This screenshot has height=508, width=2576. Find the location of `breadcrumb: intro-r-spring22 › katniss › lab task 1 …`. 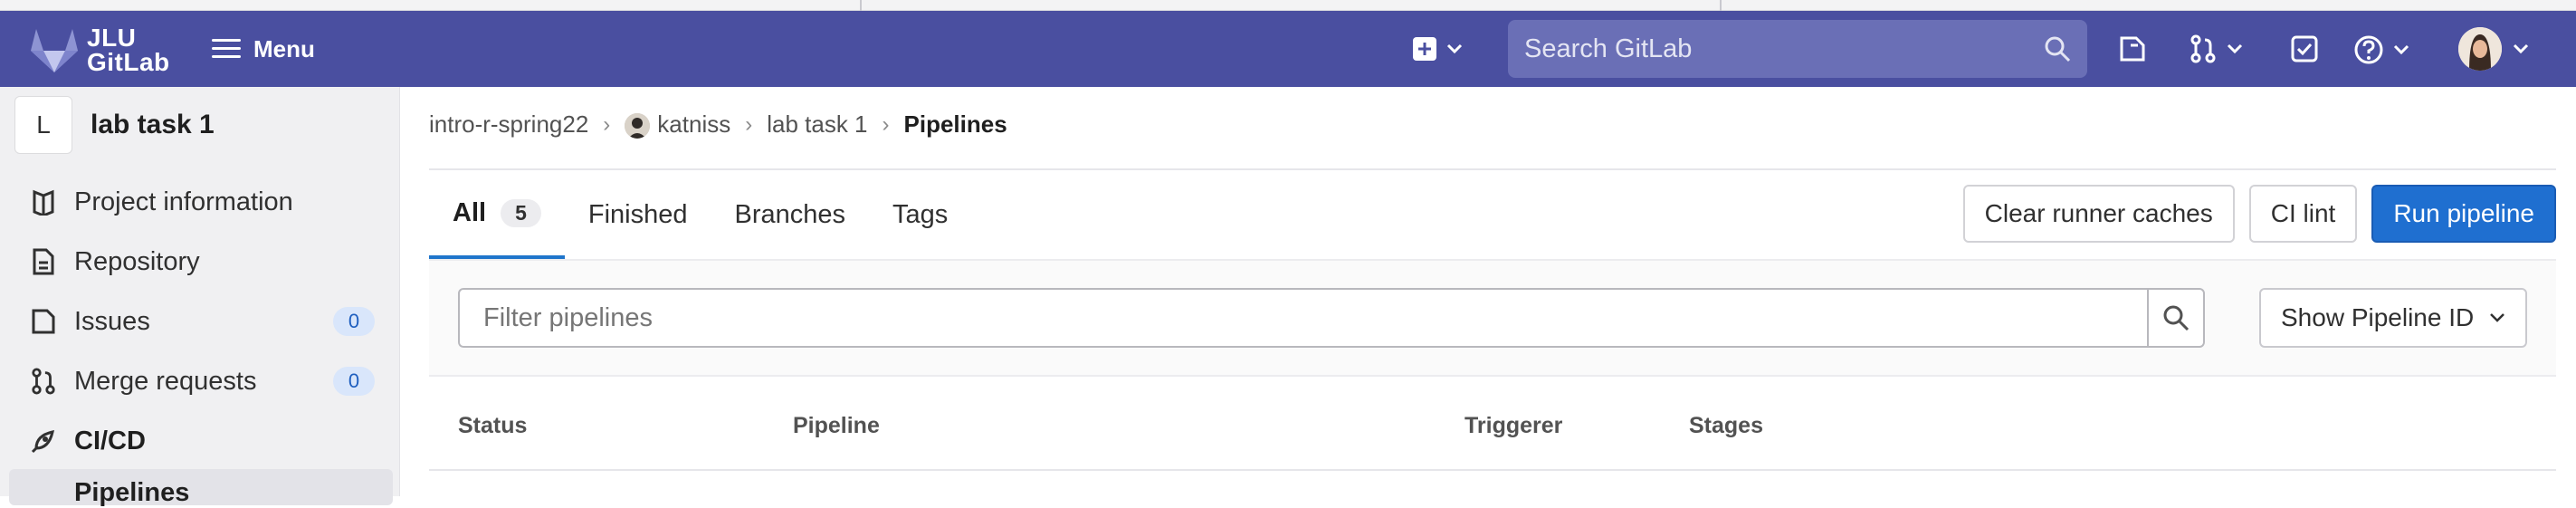

breadcrumb: intro-r-spring22 › katniss › lab task 1 … is located at coordinates (718, 124).